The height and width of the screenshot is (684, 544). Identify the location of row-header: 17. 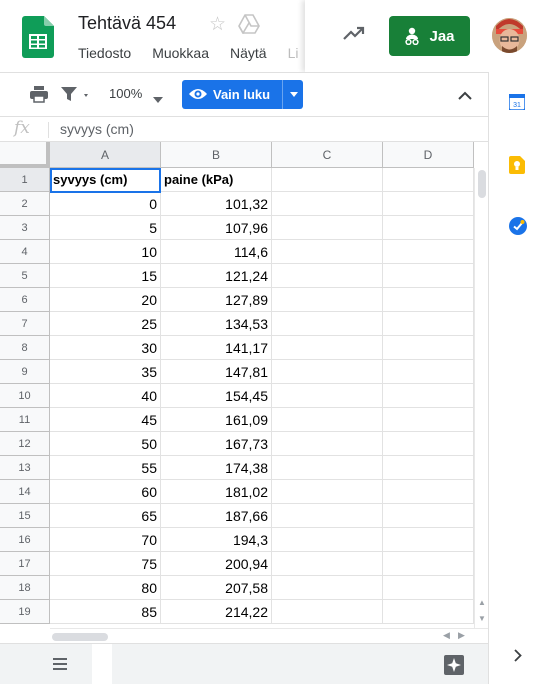
(25, 564).